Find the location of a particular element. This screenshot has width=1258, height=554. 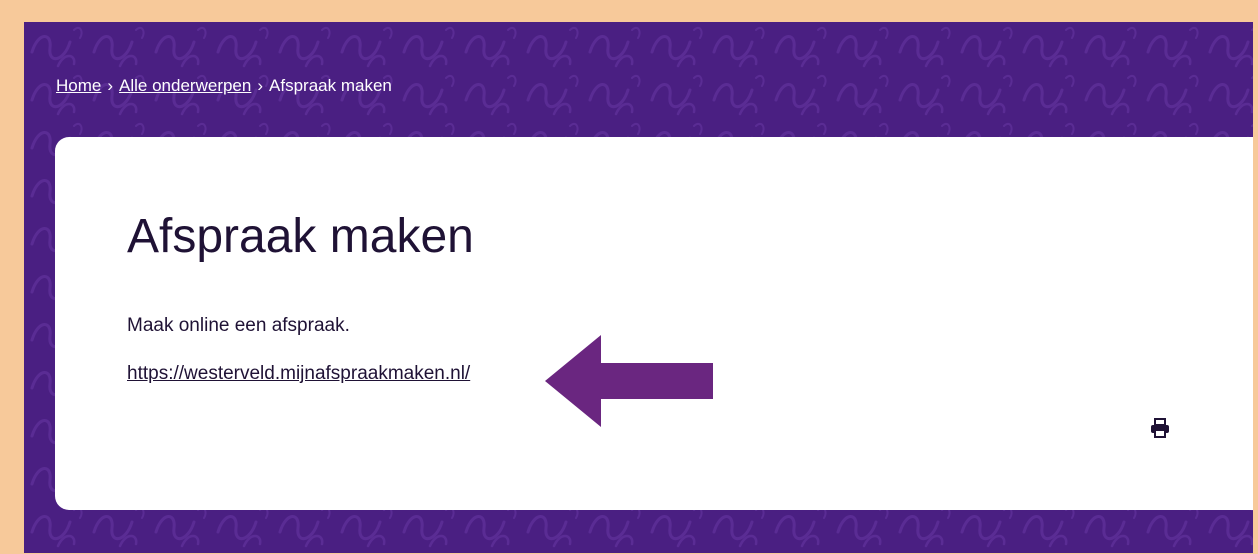

intro-text: Maak online een afspraak. is located at coordinates (238, 325).